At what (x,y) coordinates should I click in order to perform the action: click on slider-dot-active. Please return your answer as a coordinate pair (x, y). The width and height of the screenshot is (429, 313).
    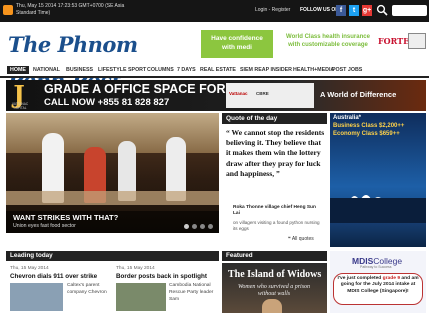
    Looking at the image, I should click on (186, 226).